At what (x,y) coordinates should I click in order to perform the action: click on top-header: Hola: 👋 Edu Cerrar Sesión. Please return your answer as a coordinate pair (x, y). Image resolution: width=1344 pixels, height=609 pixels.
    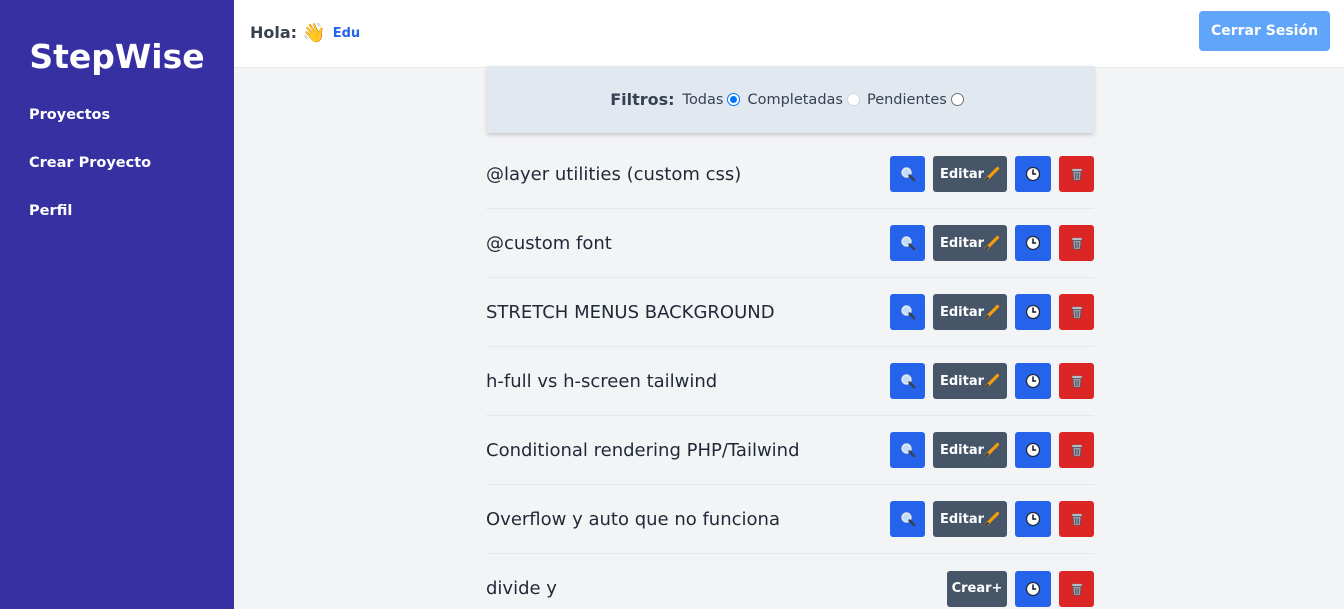
    Looking at the image, I should click on (789, 34).